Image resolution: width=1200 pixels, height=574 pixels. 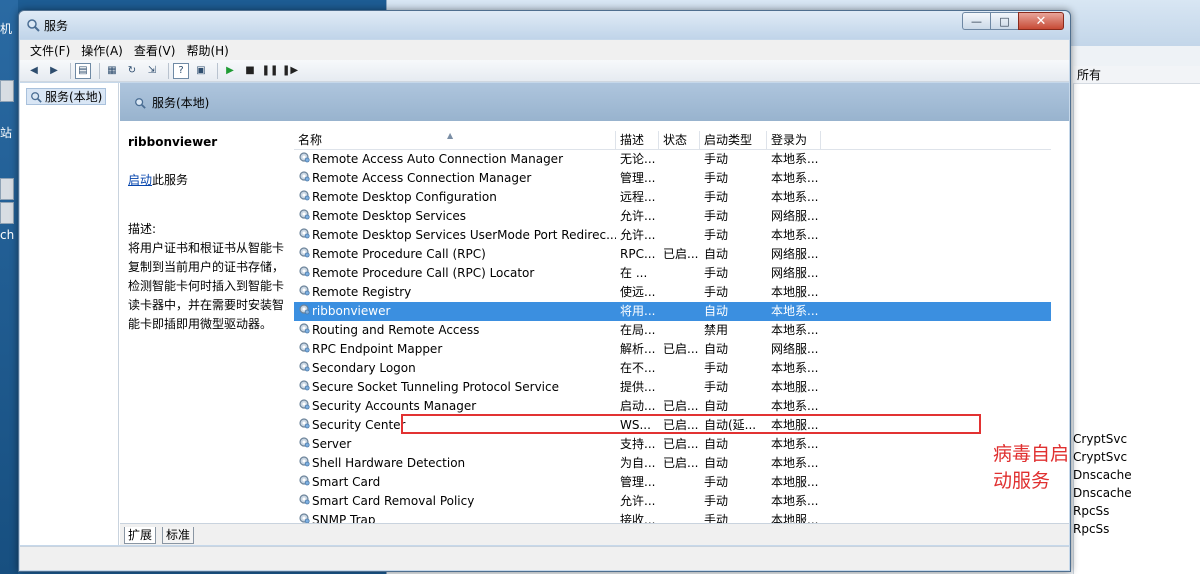 I want to click on tree-item-label: 服务(本地), so click(x=74, y=97).